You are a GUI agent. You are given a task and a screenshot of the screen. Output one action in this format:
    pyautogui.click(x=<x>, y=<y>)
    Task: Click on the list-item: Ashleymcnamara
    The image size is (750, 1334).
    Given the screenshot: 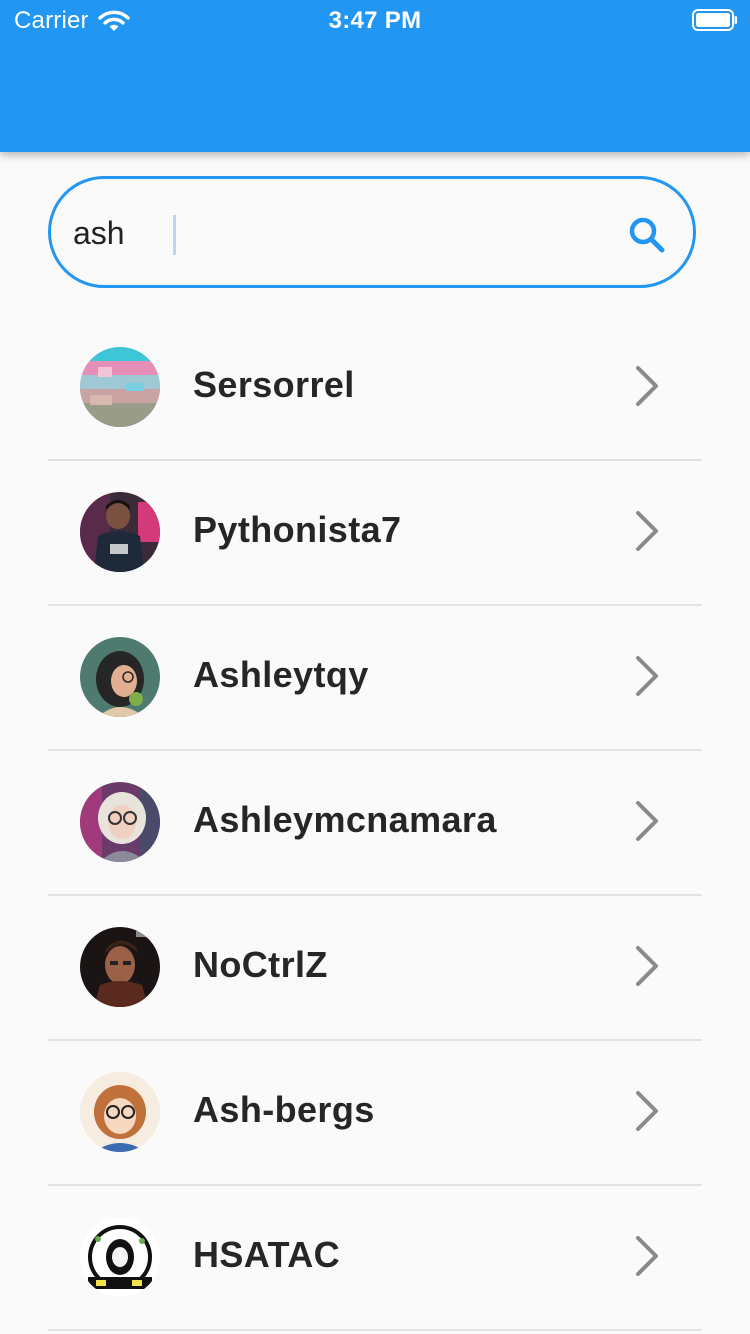 What is the action you would take?
    pyautogui.click(x=375, y=823)
    